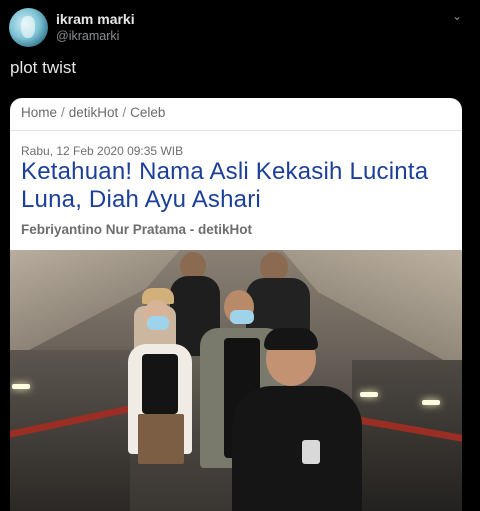 This screenshot has height=511, width=480. I want to click on article-byline: Febriyantino Nur Pratama - detikHot, so click(137, 229).